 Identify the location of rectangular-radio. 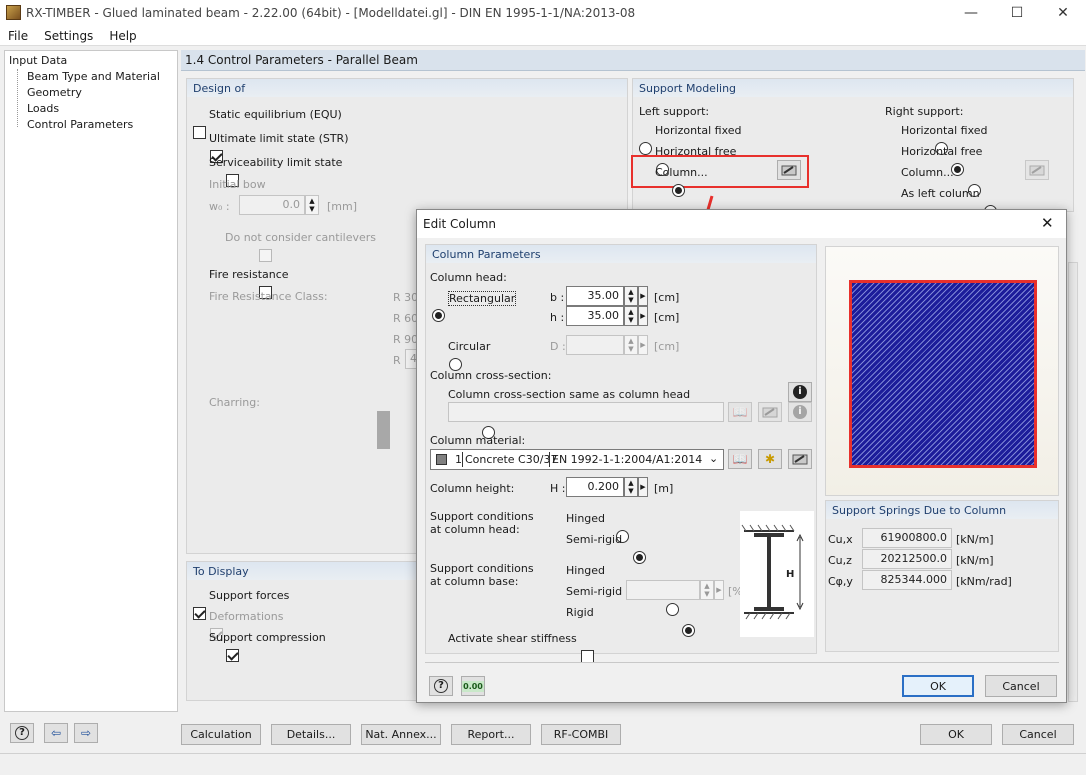
(438, 315).